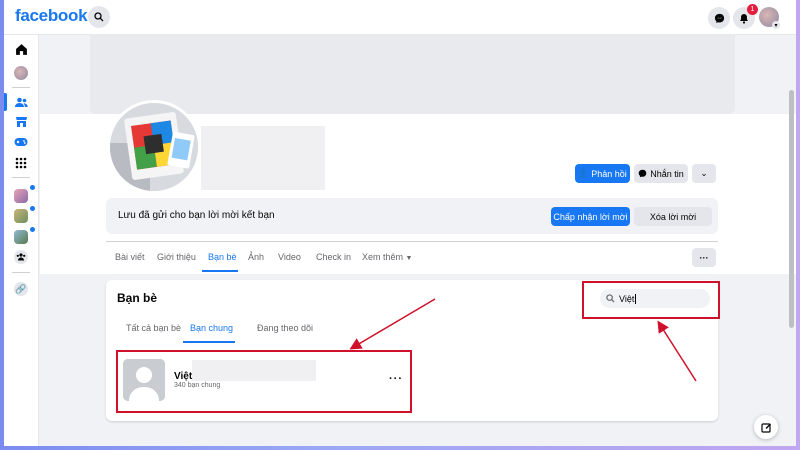  I want to click on compose-icon, so click(765, 427).